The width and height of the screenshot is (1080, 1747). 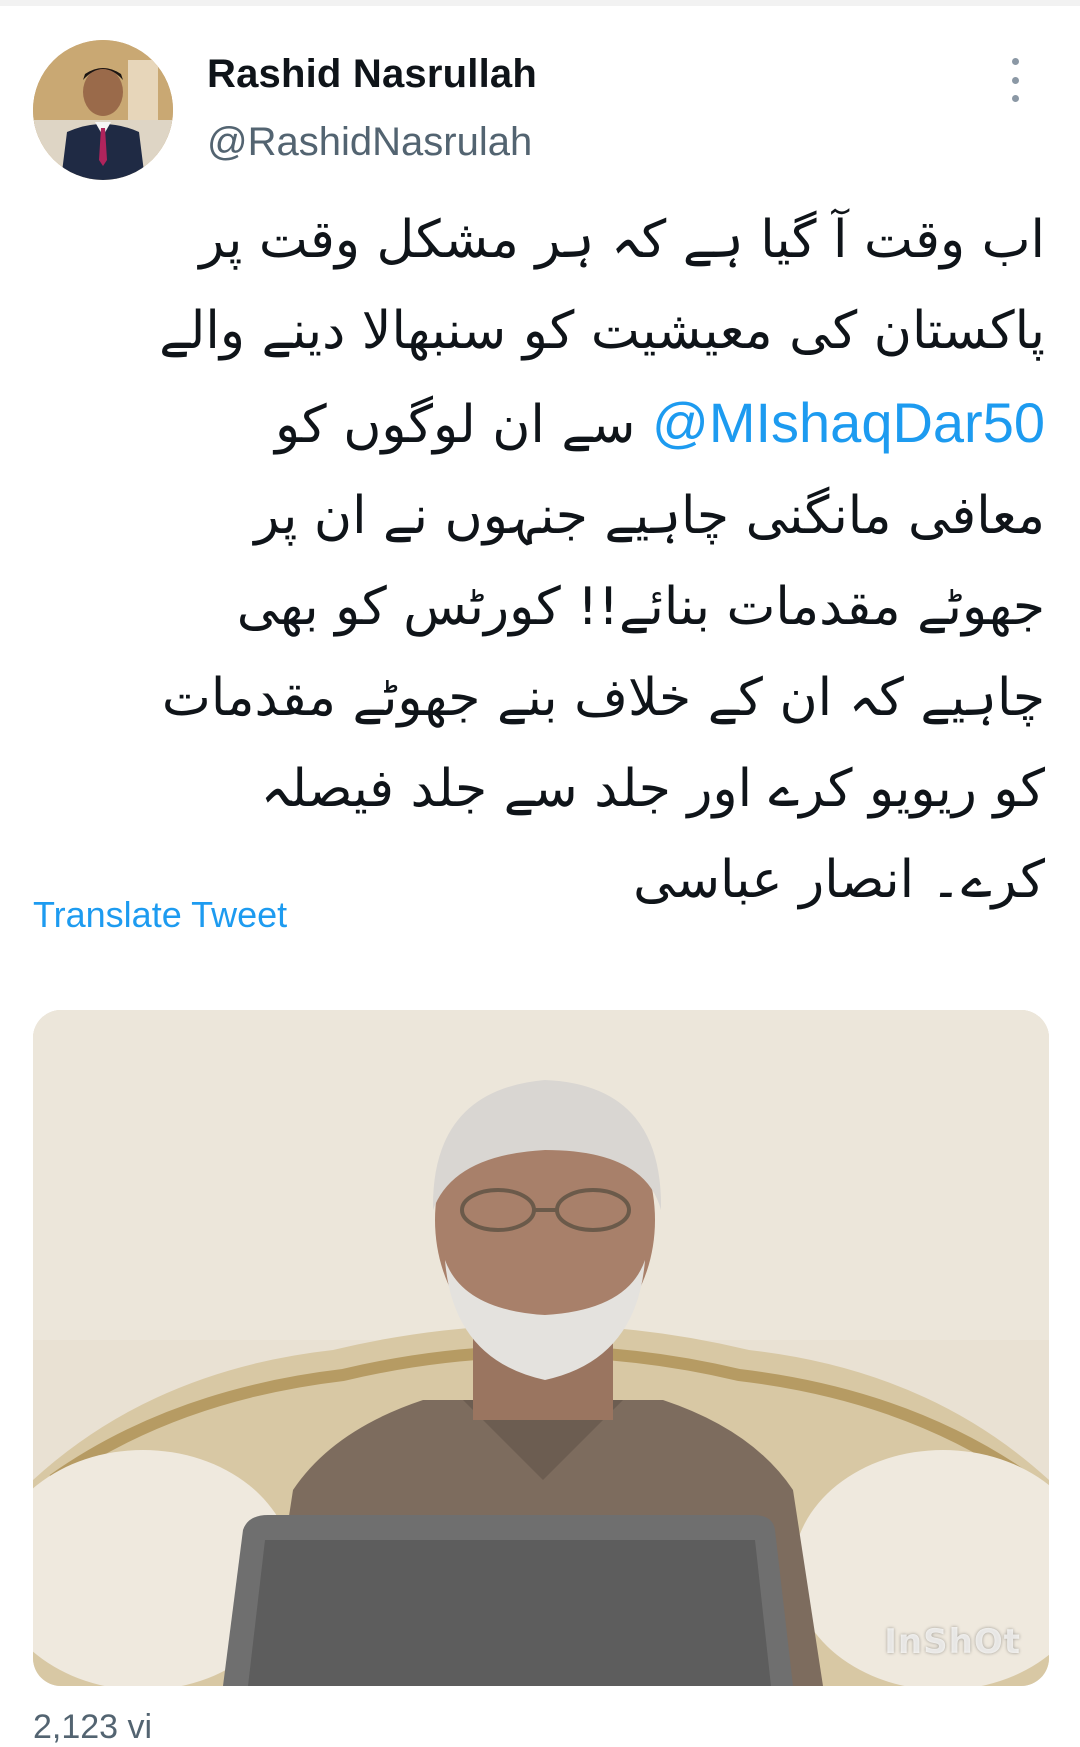 What do you see at coordinates (622, 240) in the screenshot?
I see `tweet-line: اب وقت آ گیا ہے کہ ہر مشکل وقت پر` at bounding box center [622, 240].